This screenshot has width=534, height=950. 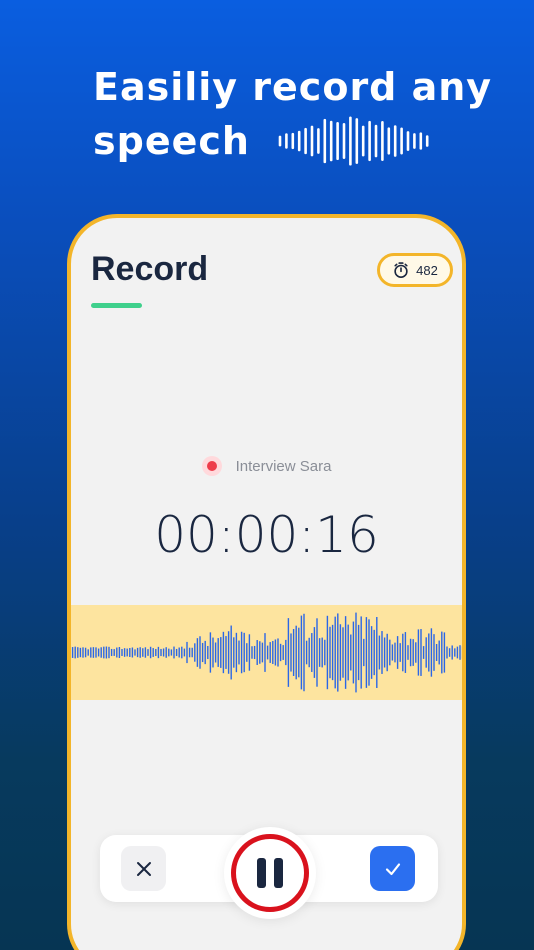 What do you see at coordinates (116, 305) in the screenshot?
I see `title-underline` at bounding box center [116, 305].